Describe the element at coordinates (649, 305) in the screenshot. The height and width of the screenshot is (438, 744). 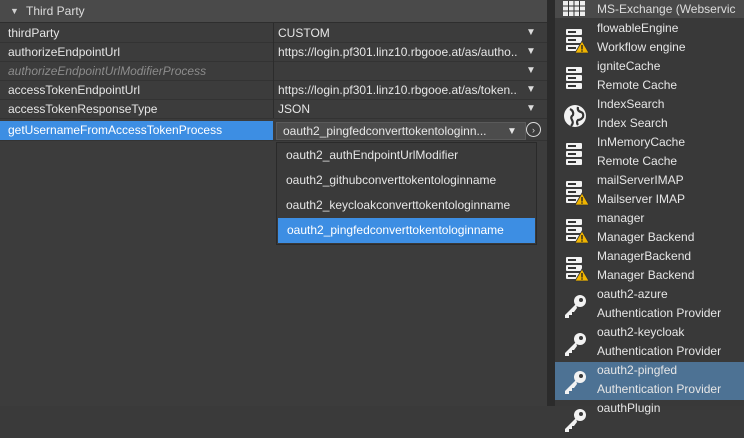
I see `list-item-oauth2-azure: oauth2-azure Authentication Provider` at that location.